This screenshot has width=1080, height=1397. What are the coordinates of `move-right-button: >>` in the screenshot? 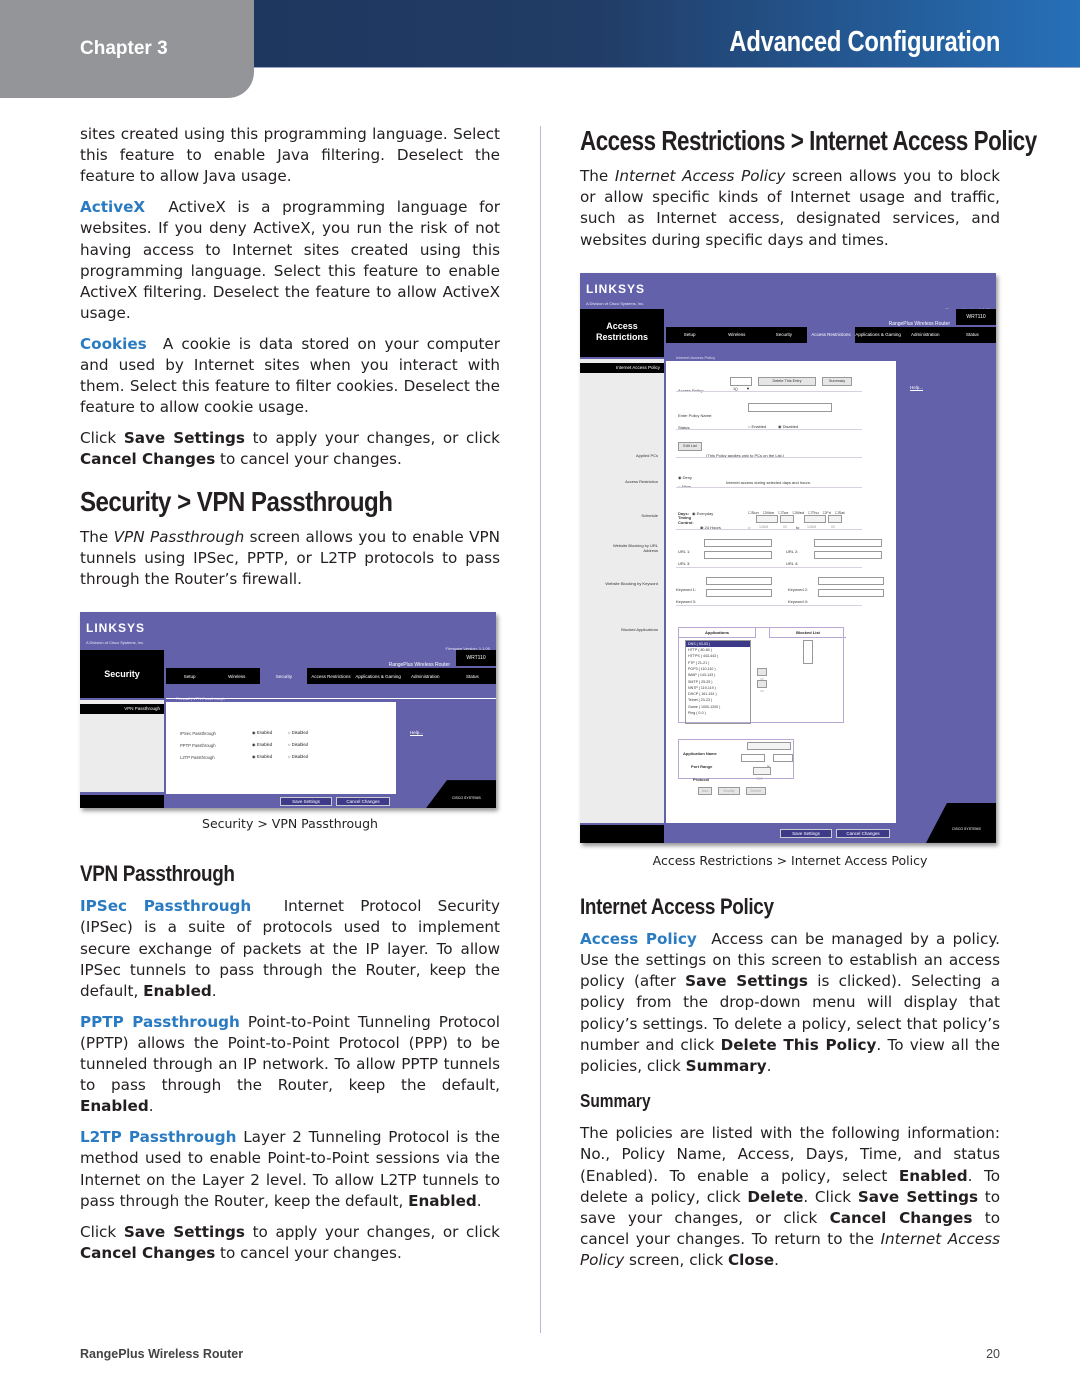 It's located at (762, 674).